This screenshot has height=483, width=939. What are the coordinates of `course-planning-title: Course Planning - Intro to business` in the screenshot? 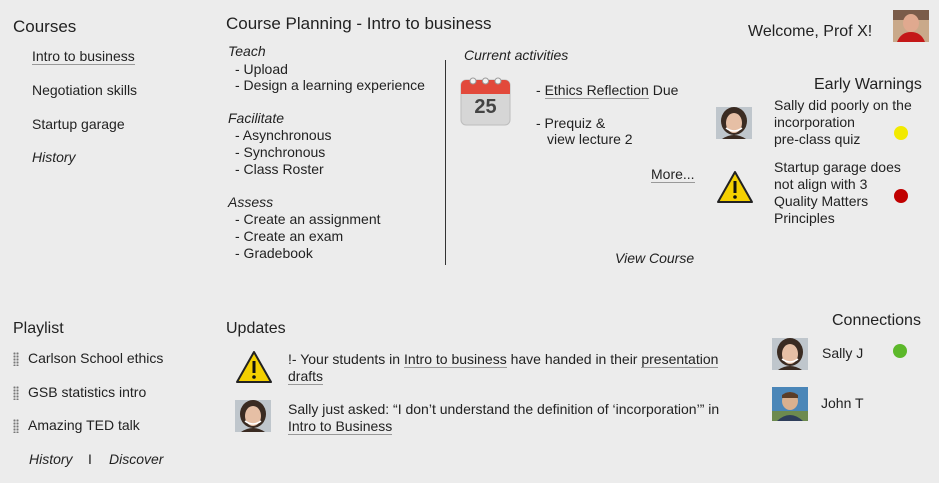 It's located at (359, 23).